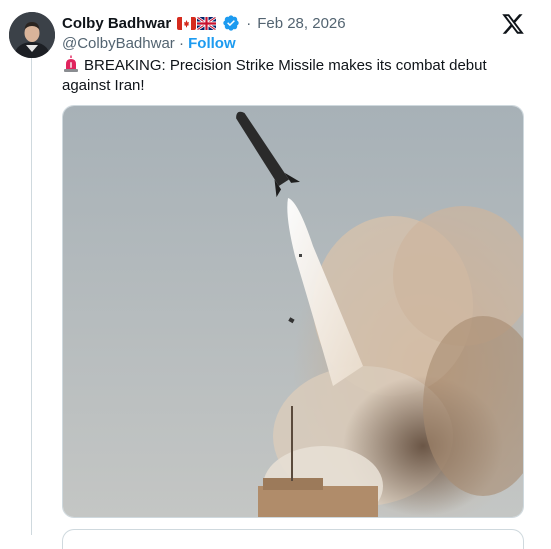 Image resolution: width=551 pixels, height=549 pixels. I want to click on uk-flag-icon, so click(207, 23).